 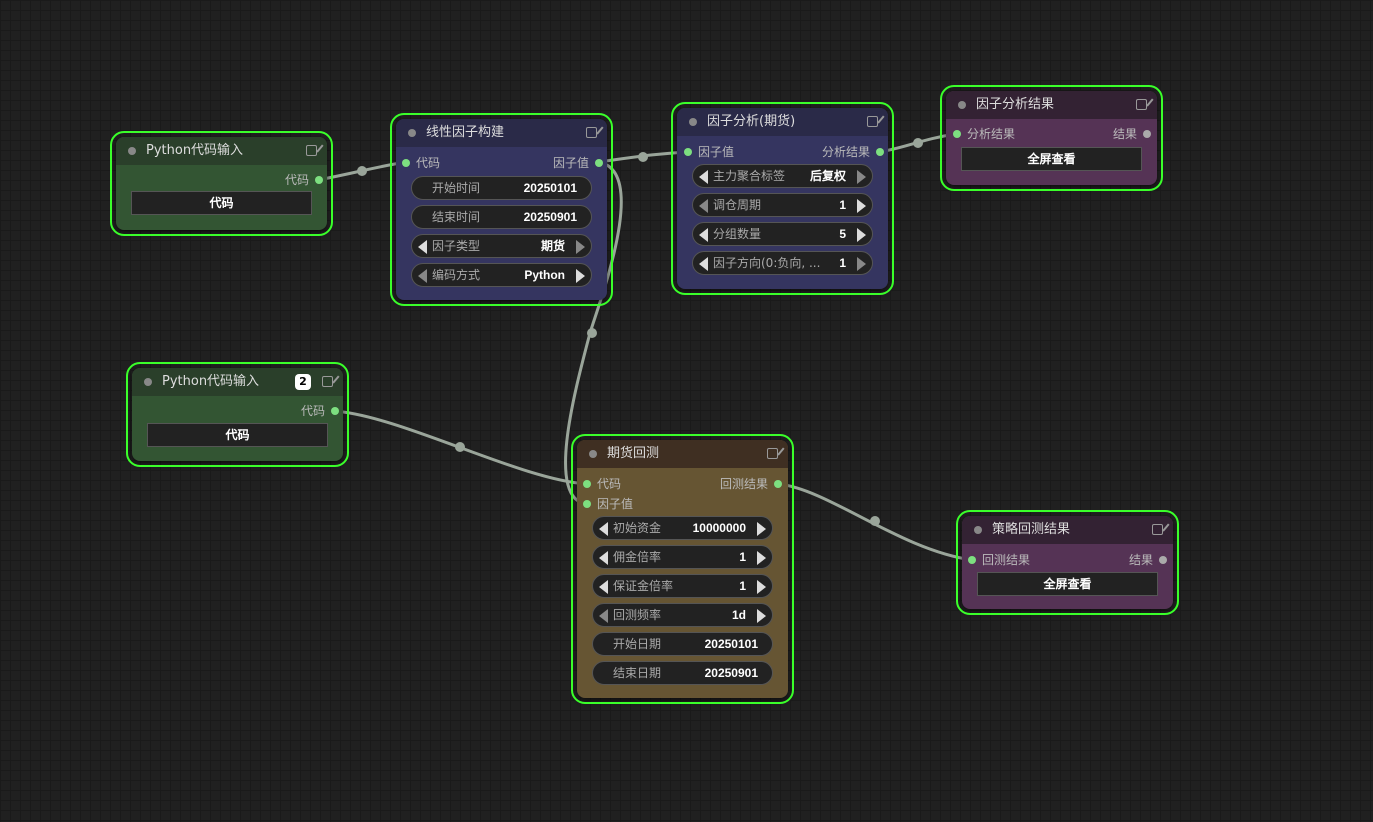 I want to click on output-slot-analysis: 分析结果, so click(x=853, y=152).